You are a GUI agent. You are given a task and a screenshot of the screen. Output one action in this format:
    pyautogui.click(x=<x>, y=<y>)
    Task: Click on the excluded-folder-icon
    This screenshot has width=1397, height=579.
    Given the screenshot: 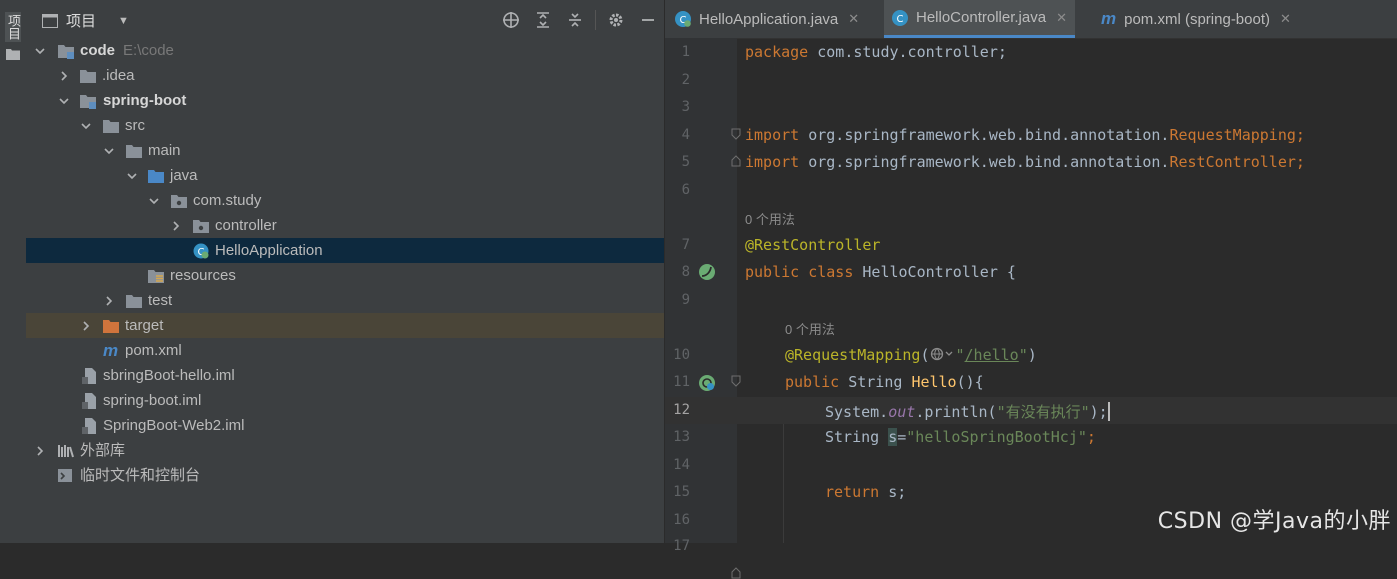 What is the action you would take?
    pyautogui.click(x=111, y=326)
    